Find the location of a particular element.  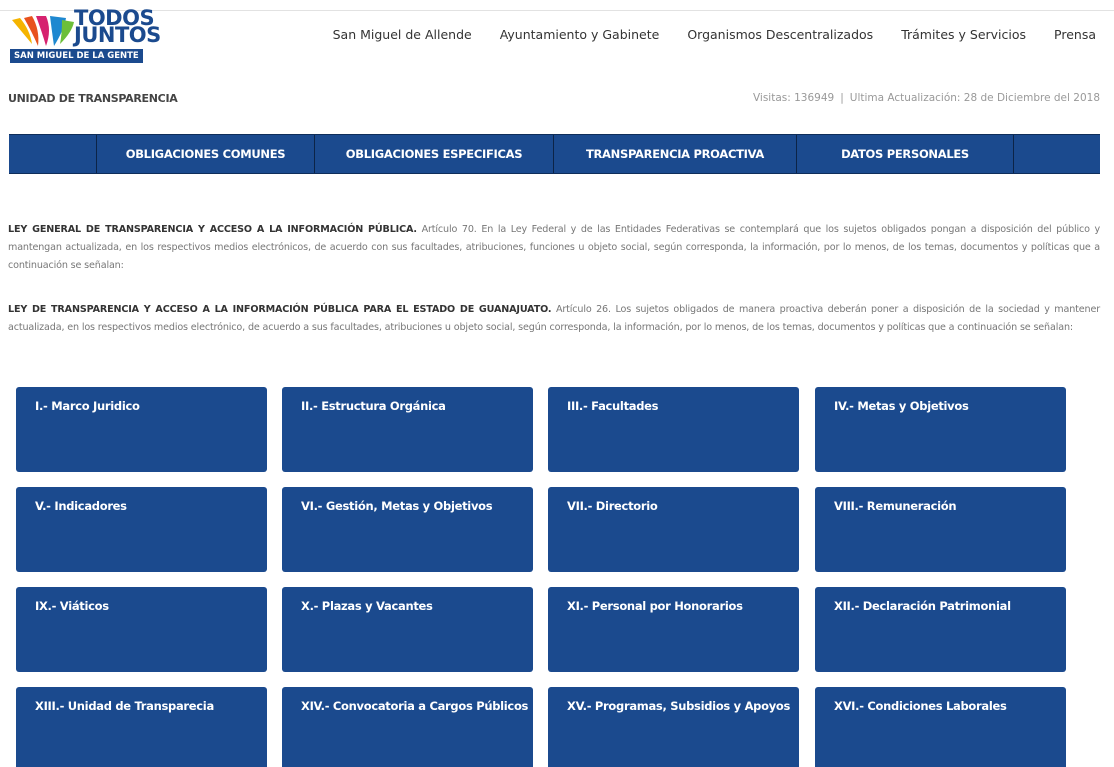

tile-personal-honorarios: XI.- Personal por Honorarios is located at coordinates (673, 629).